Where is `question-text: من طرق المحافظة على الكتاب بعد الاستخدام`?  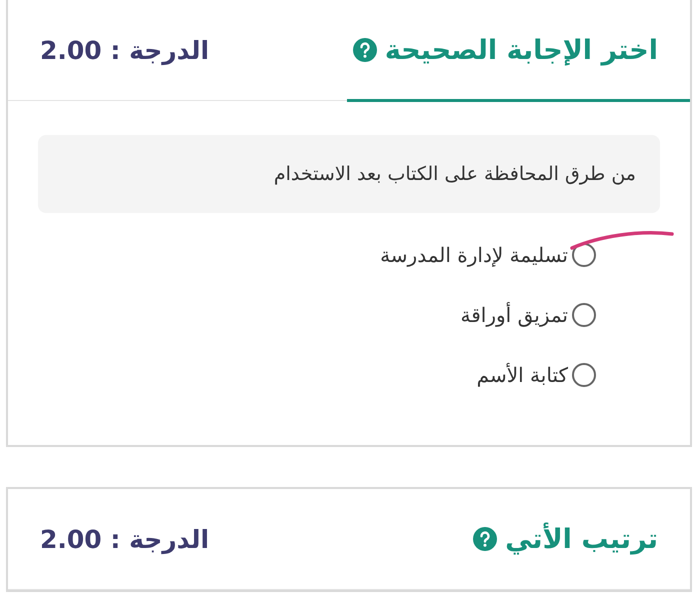
question-text: من طرق المحافظة على الكتاب بعد الاستخدام is located at coordinates (349, 174).